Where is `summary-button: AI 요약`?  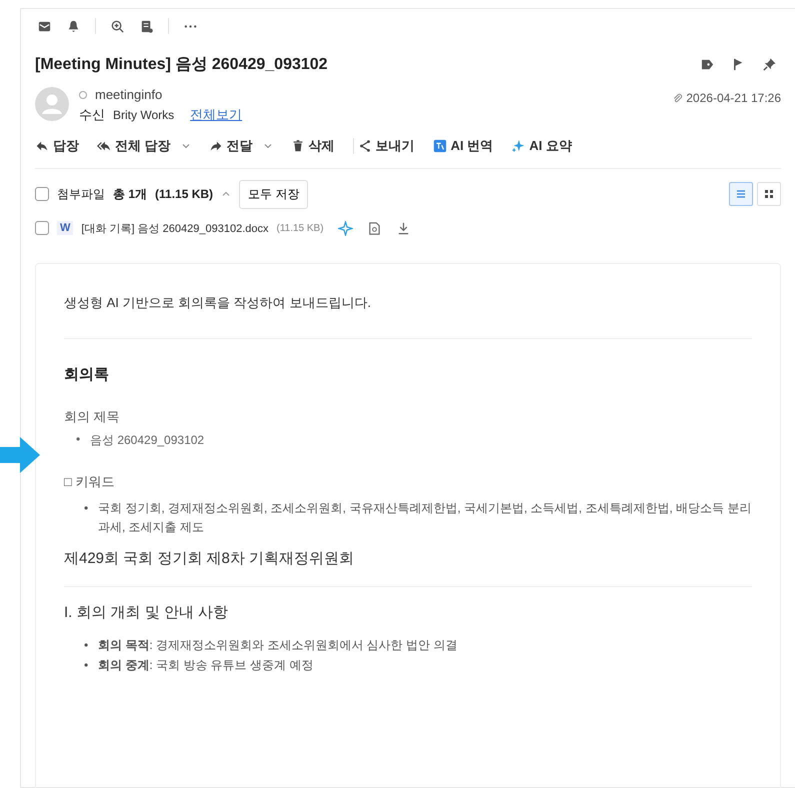
summary-button: AI 요약 is located at coordinates (544, 146).